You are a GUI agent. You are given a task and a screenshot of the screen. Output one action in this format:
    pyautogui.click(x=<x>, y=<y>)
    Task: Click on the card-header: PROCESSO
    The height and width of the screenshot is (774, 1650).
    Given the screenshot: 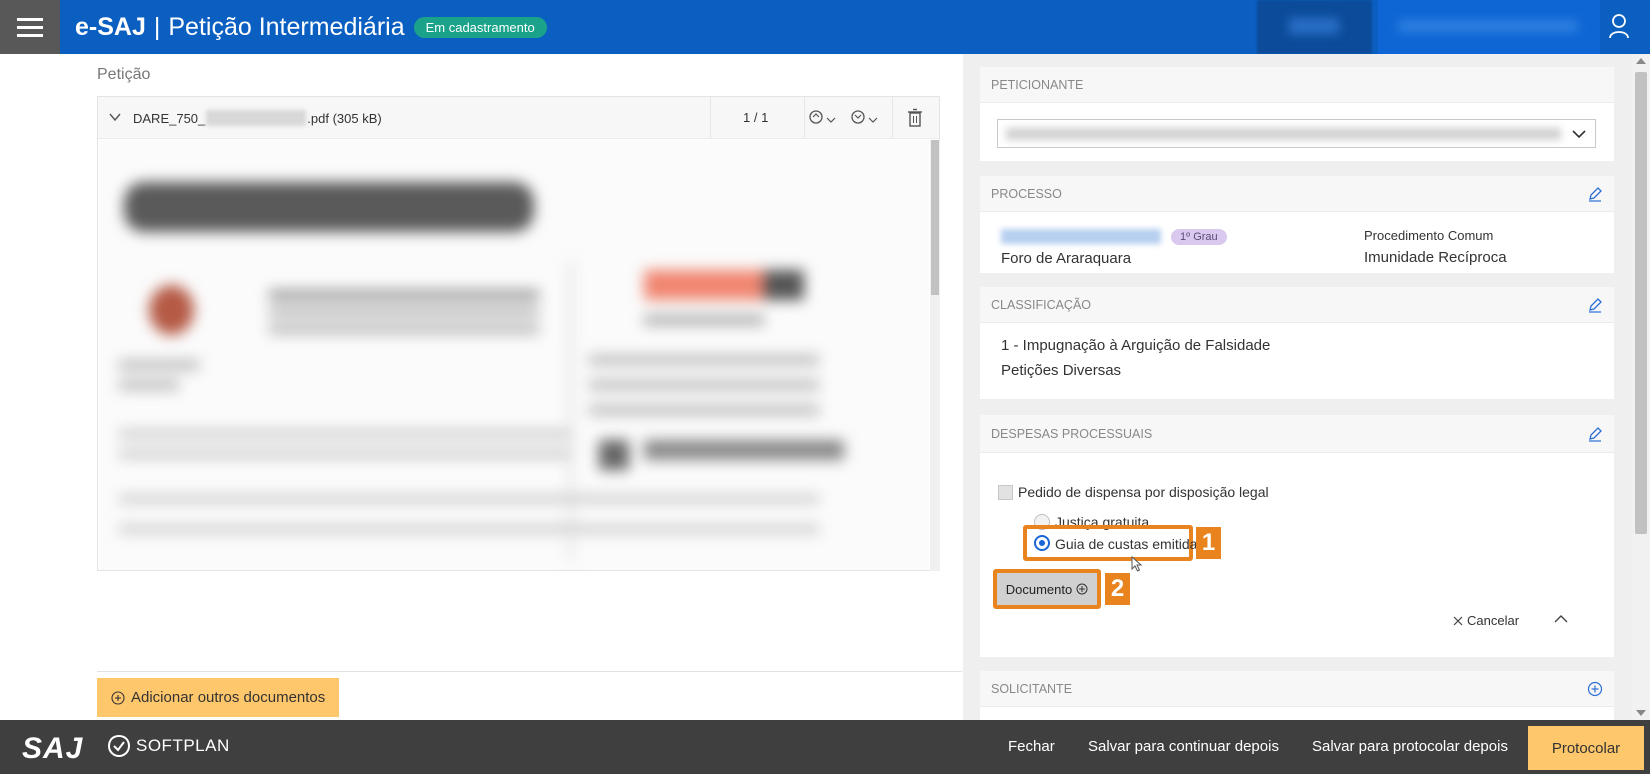 What is the action you would take?
    pyautogui.click(x=1297, y=194)
    